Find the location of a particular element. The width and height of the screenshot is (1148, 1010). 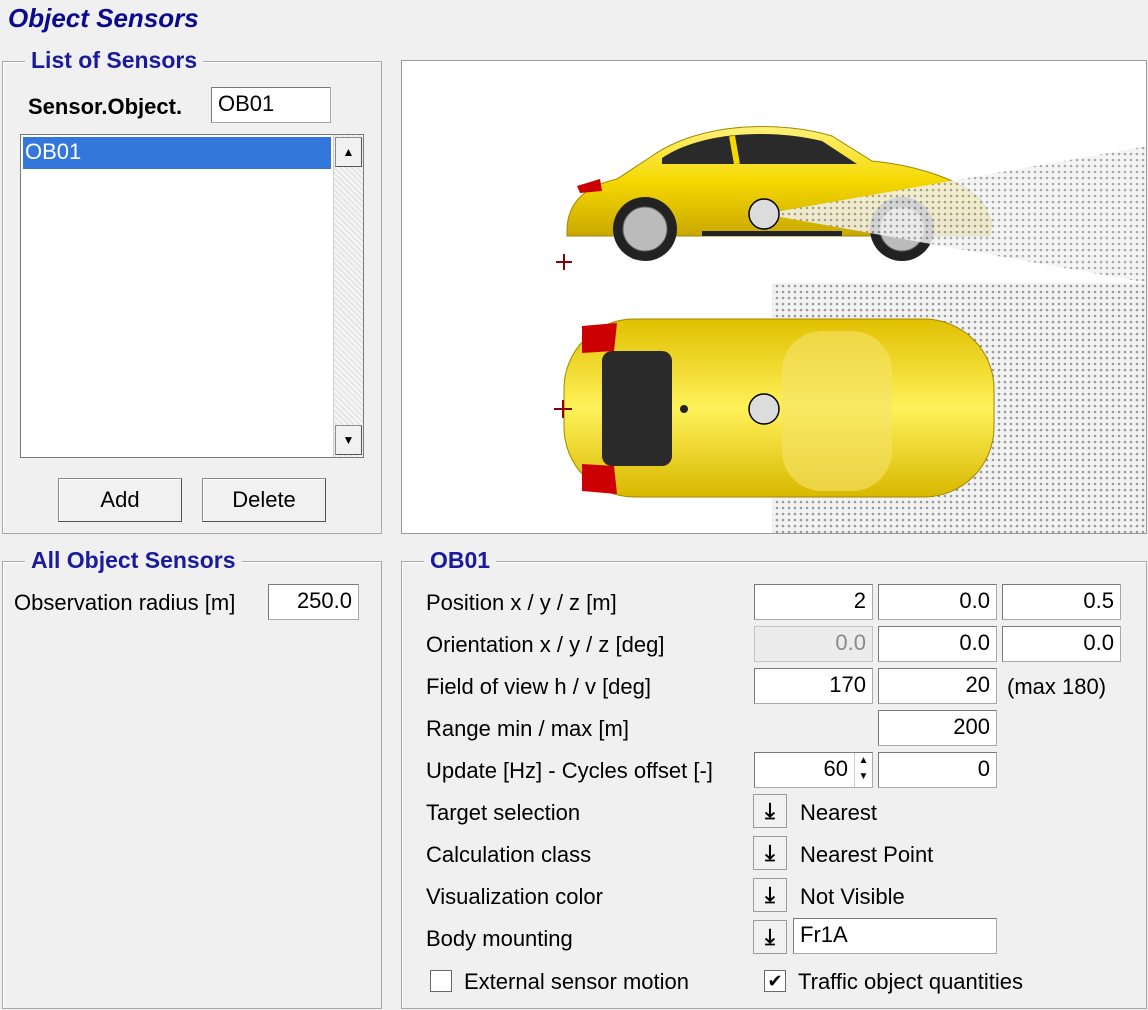

window-title: Object Sensors is located at coordinates (103, 18).